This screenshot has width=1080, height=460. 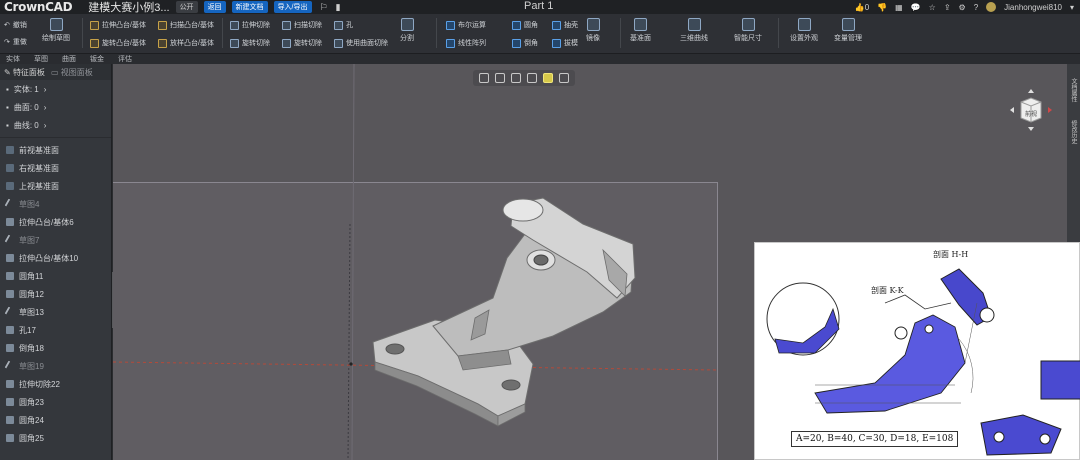 I want to click on new-document-button: 新建文档, so click(x=249, y=7).